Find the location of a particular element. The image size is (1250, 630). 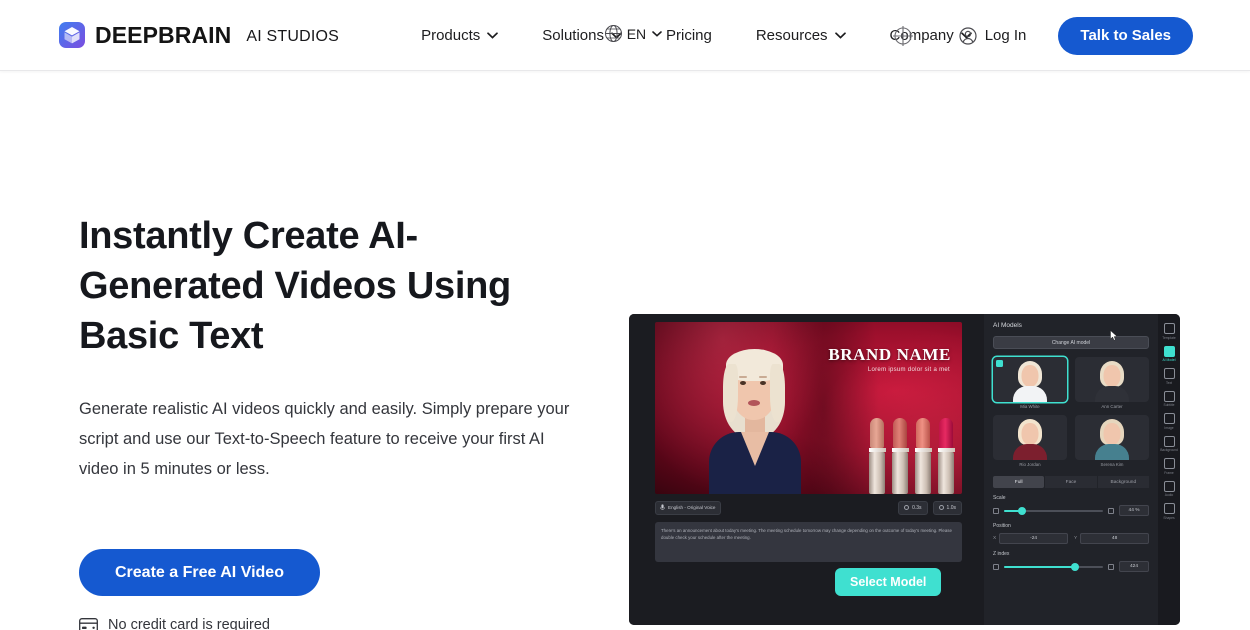

rail-label: Background is located at coordinates (1169, 450).